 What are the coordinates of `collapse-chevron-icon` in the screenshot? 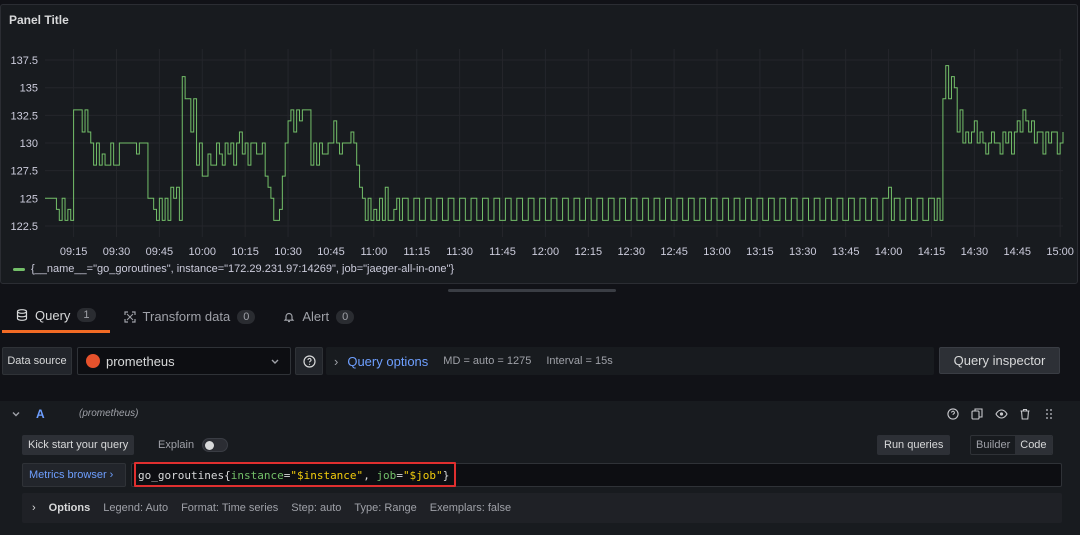 It's located at (16, 414).